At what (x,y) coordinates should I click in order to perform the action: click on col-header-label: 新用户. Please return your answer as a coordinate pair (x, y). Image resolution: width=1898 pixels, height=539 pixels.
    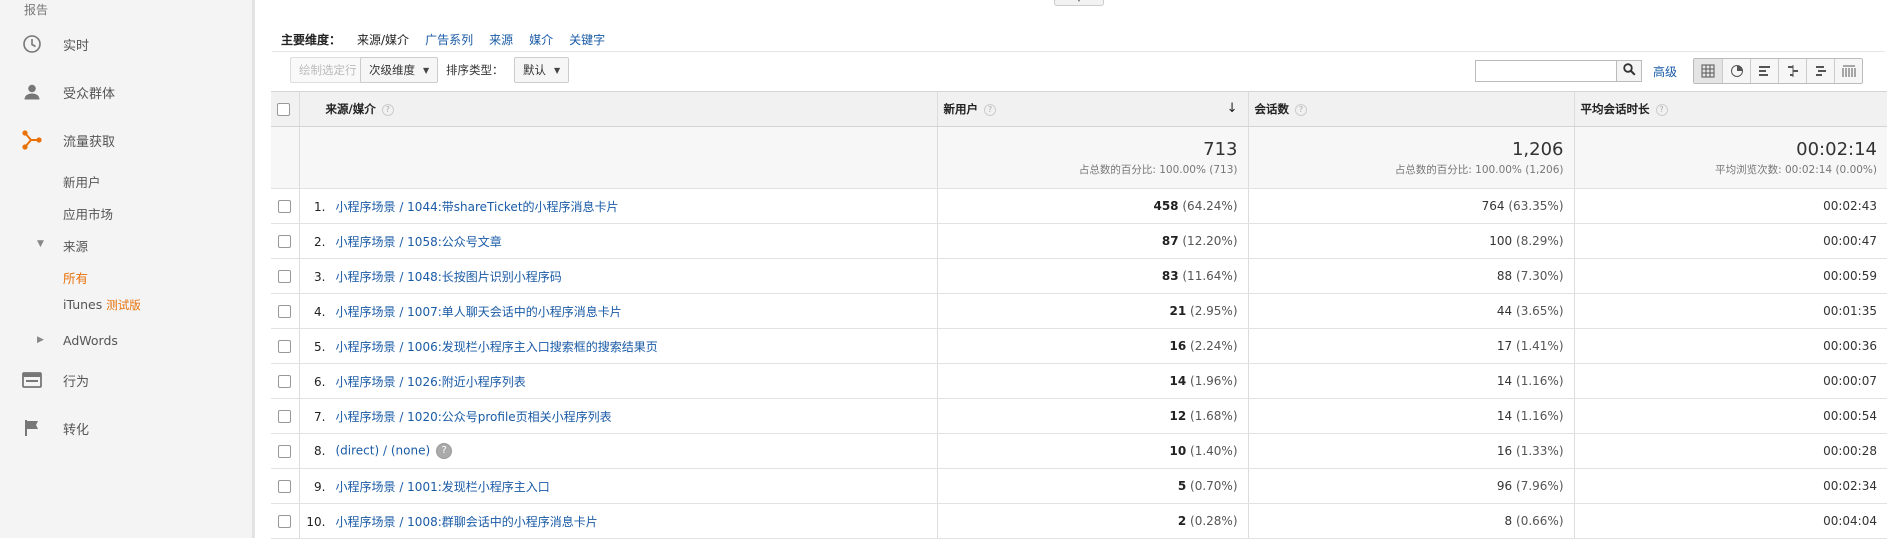
    Looking at the image, I should click on (961, 109).